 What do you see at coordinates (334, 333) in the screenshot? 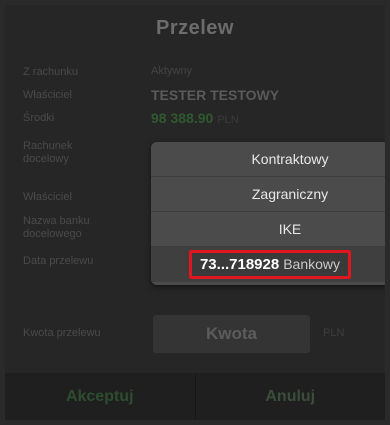
I see `amount-currency: PLN` at bounding box center [334, 333].